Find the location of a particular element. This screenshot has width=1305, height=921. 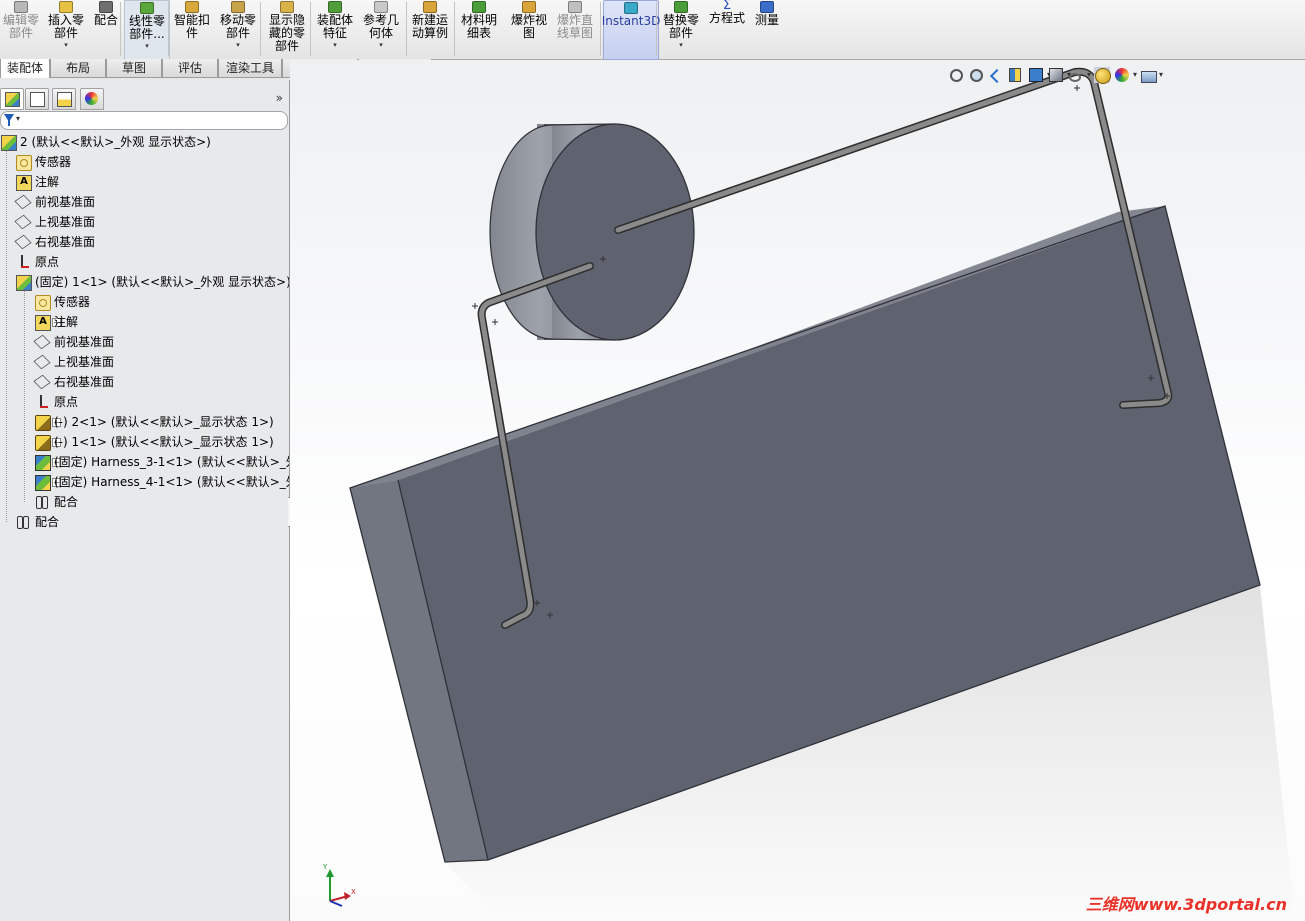

view-settings-icon is located at coordinates (1151, 75).